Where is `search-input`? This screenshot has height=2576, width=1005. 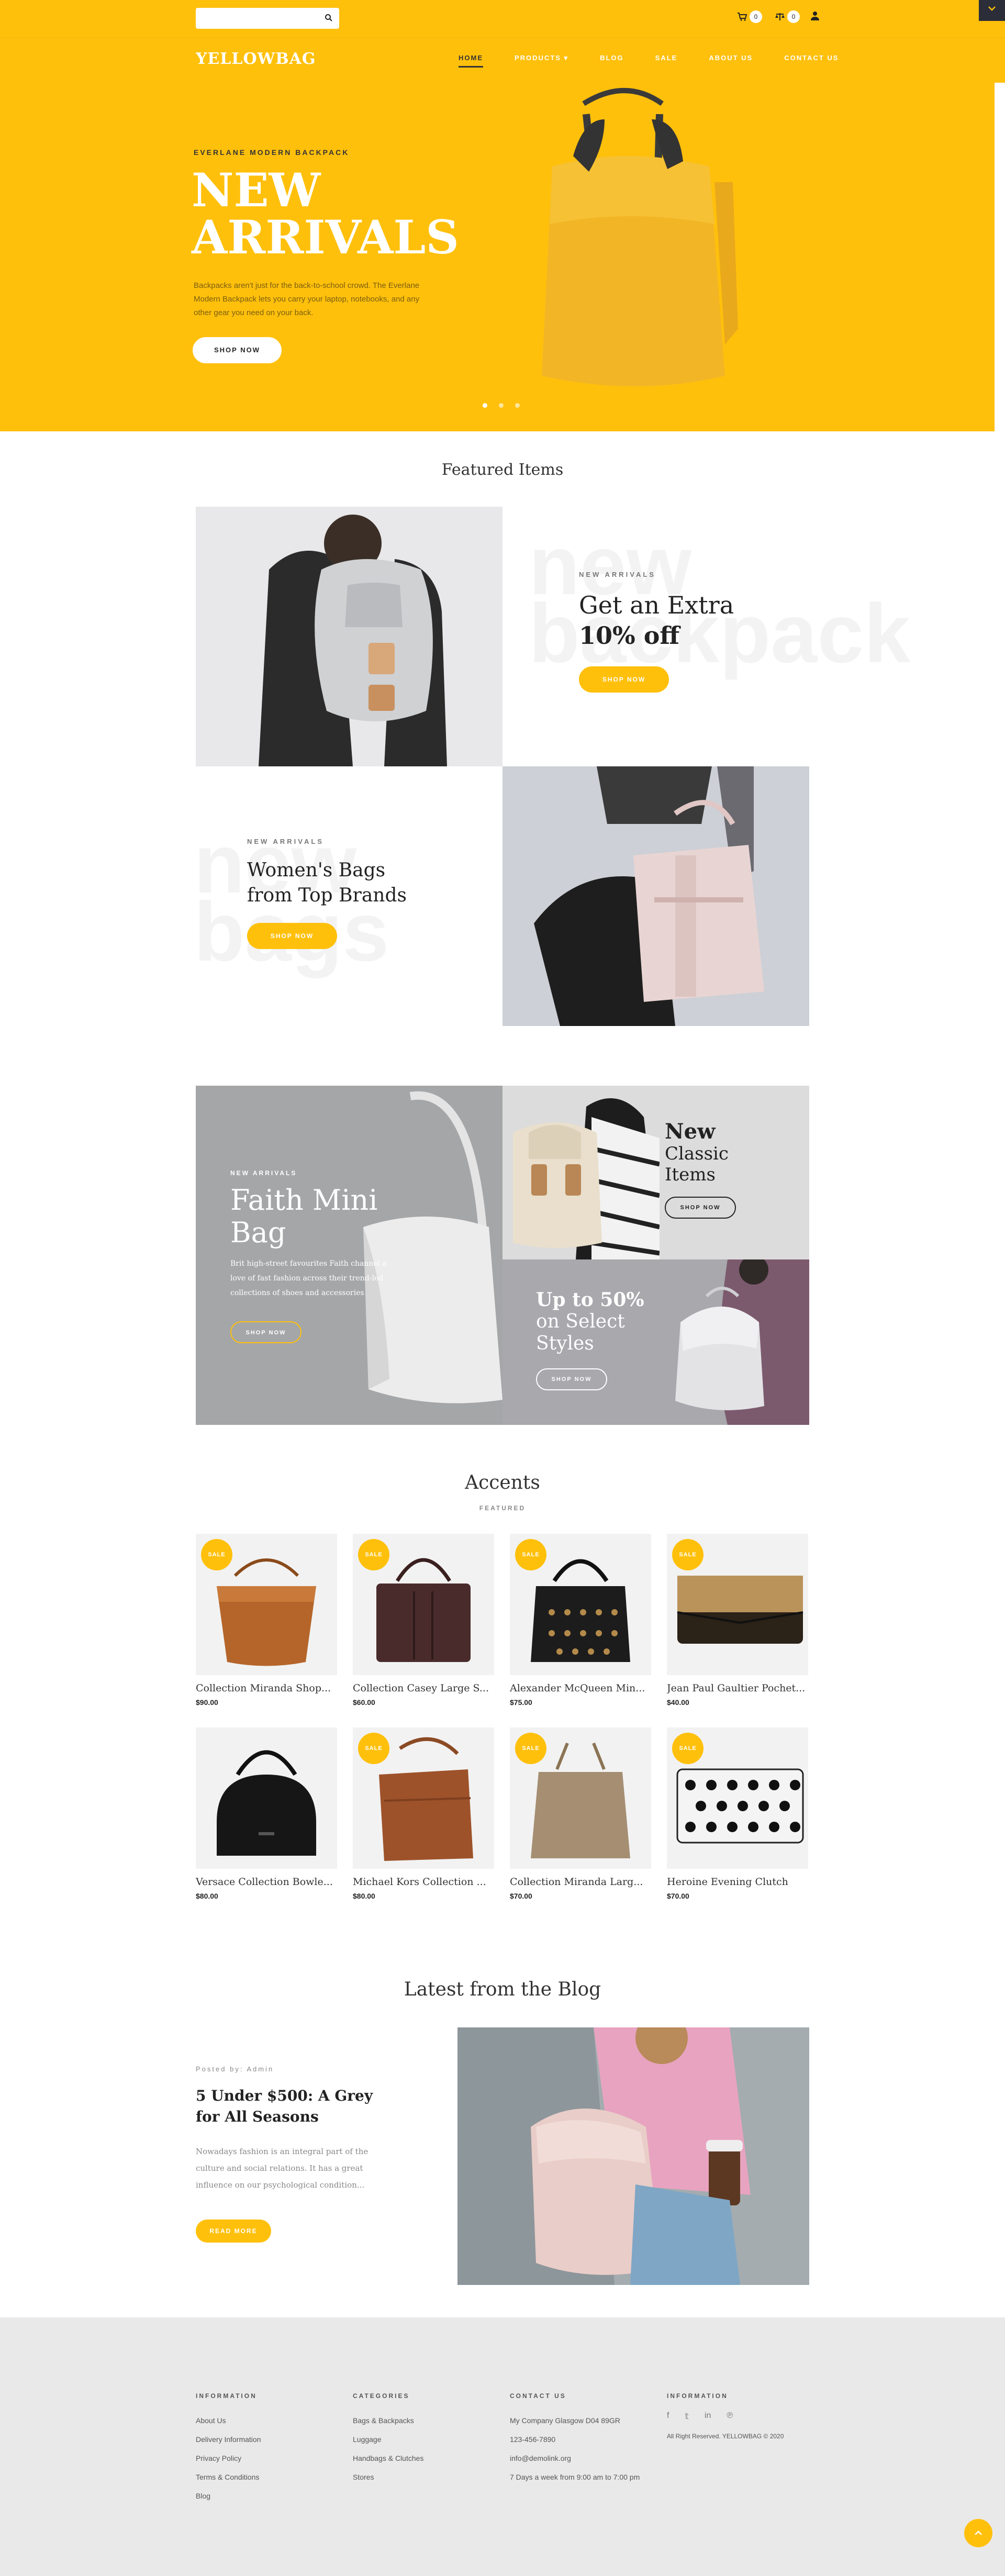 search-input is located at coordinates (267, 18).